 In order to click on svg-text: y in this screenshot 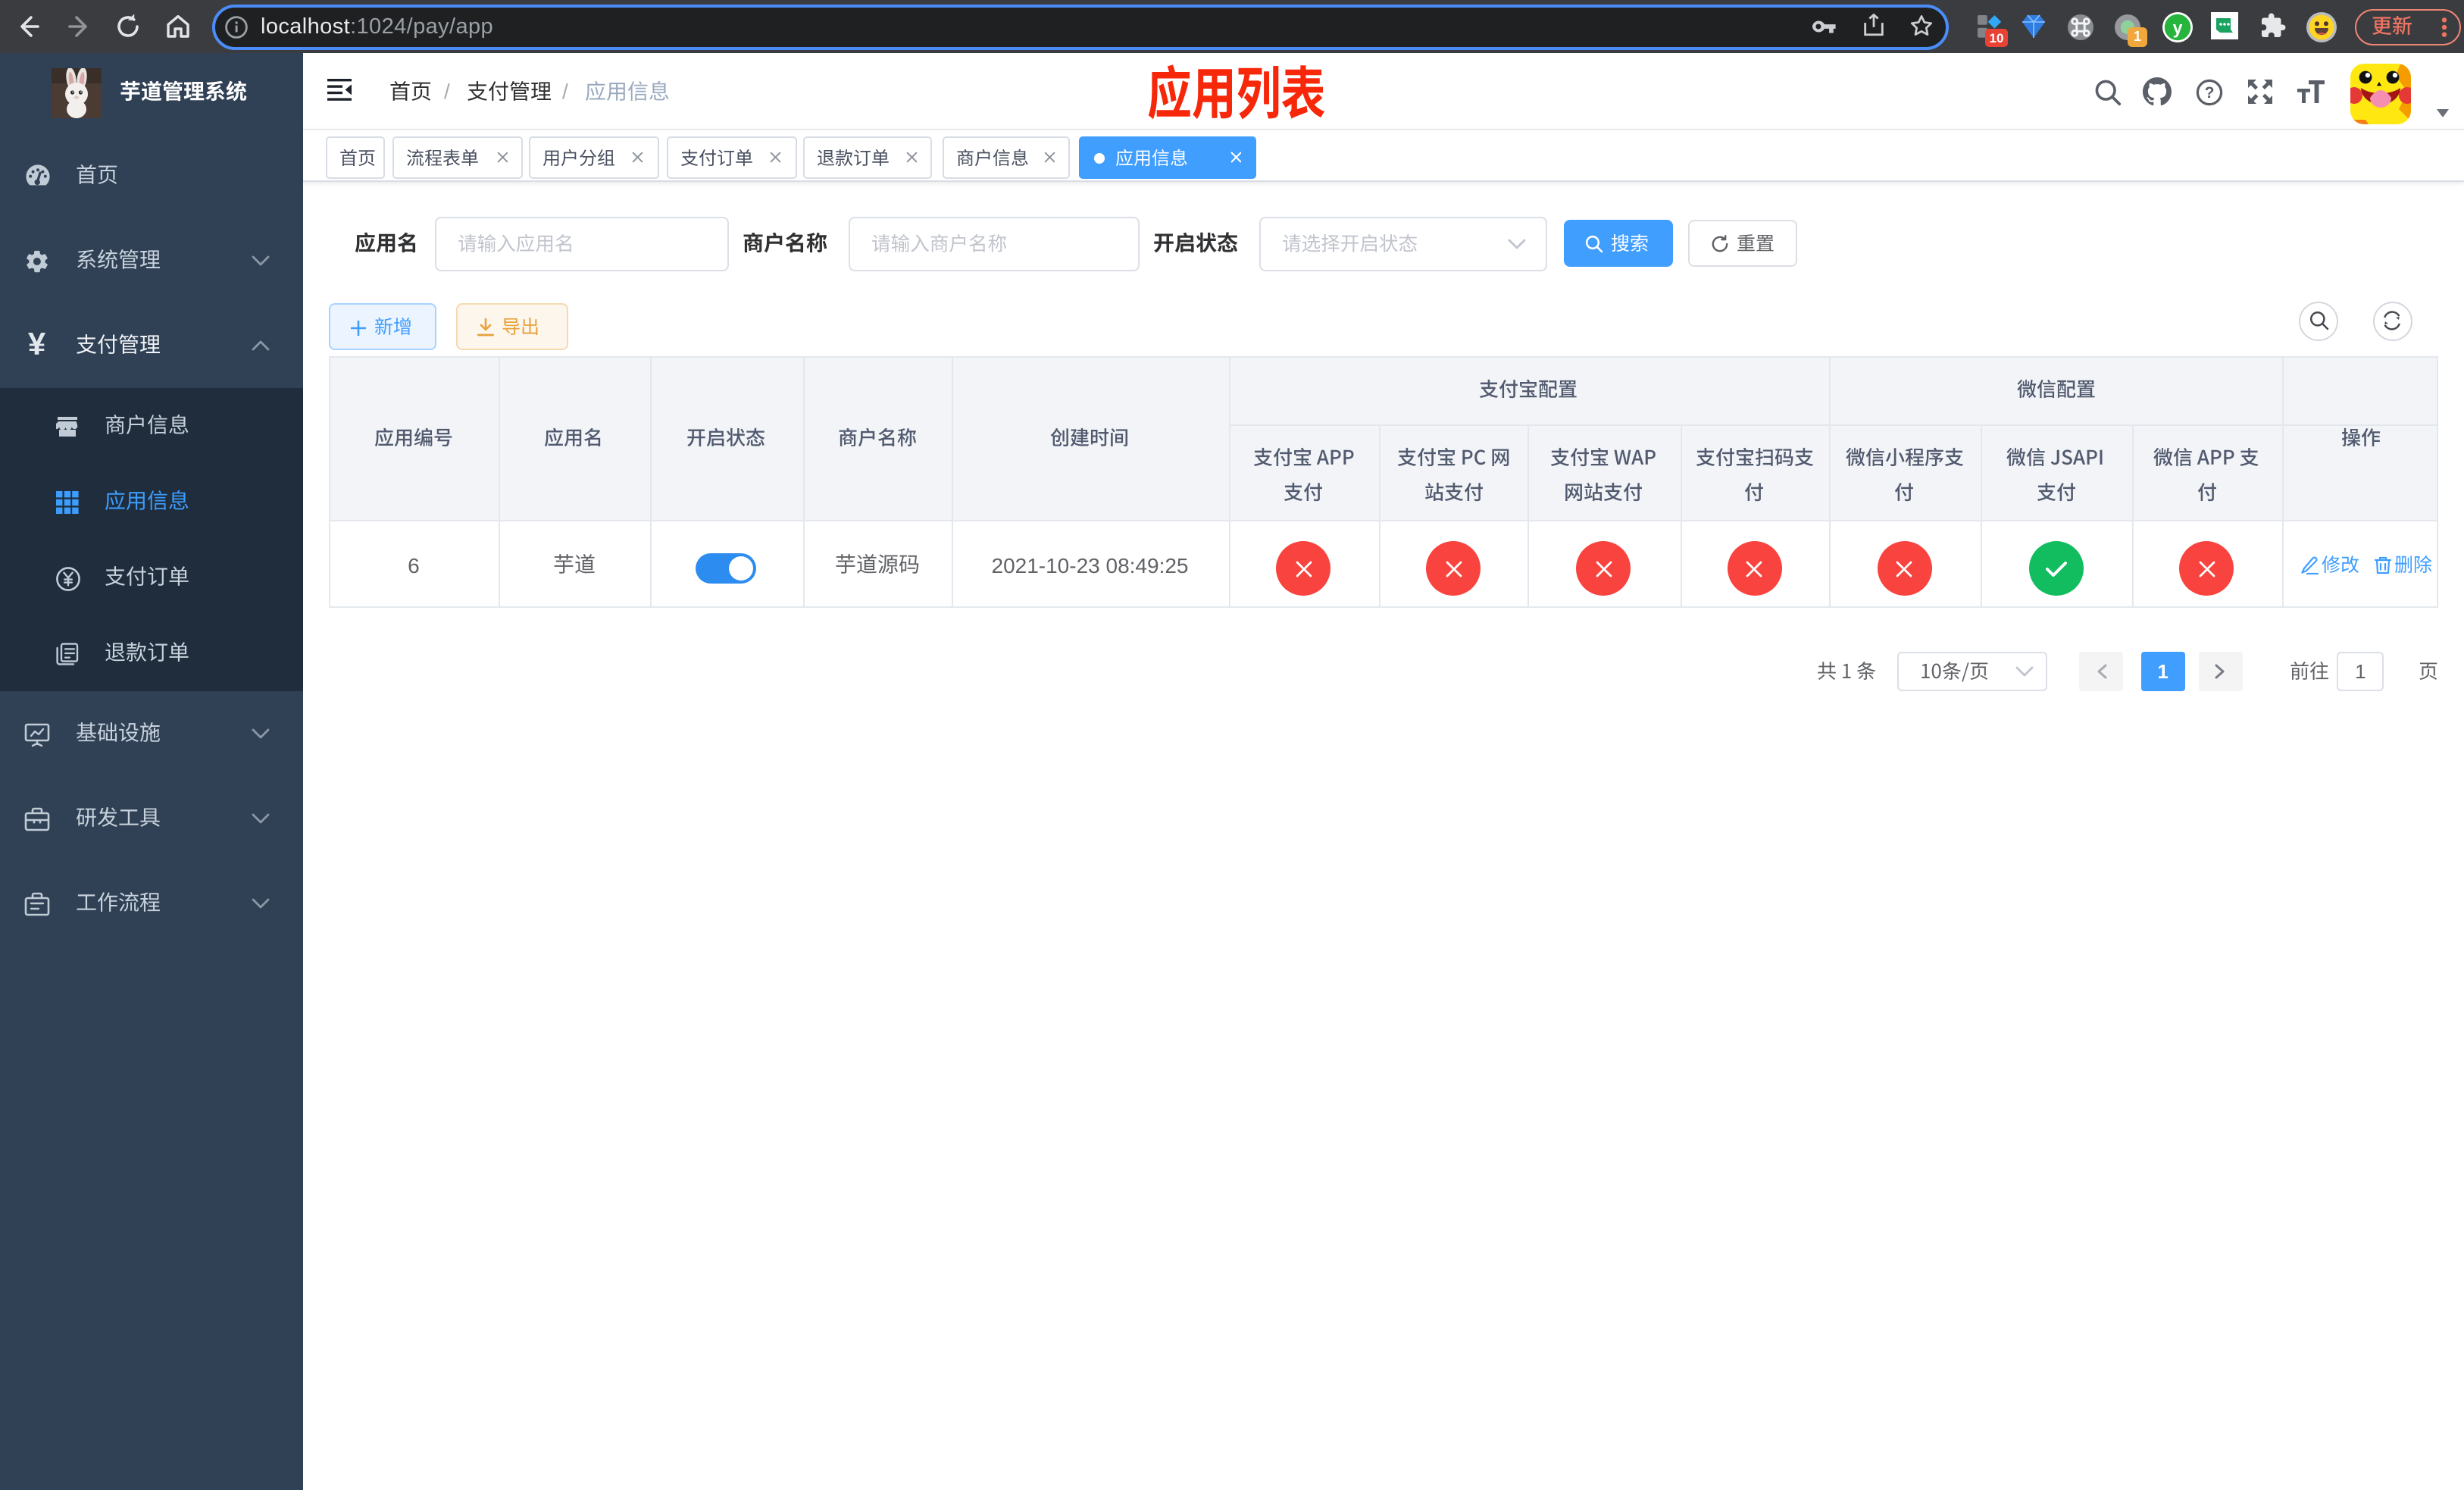, I will do `click(2178, 27)`.